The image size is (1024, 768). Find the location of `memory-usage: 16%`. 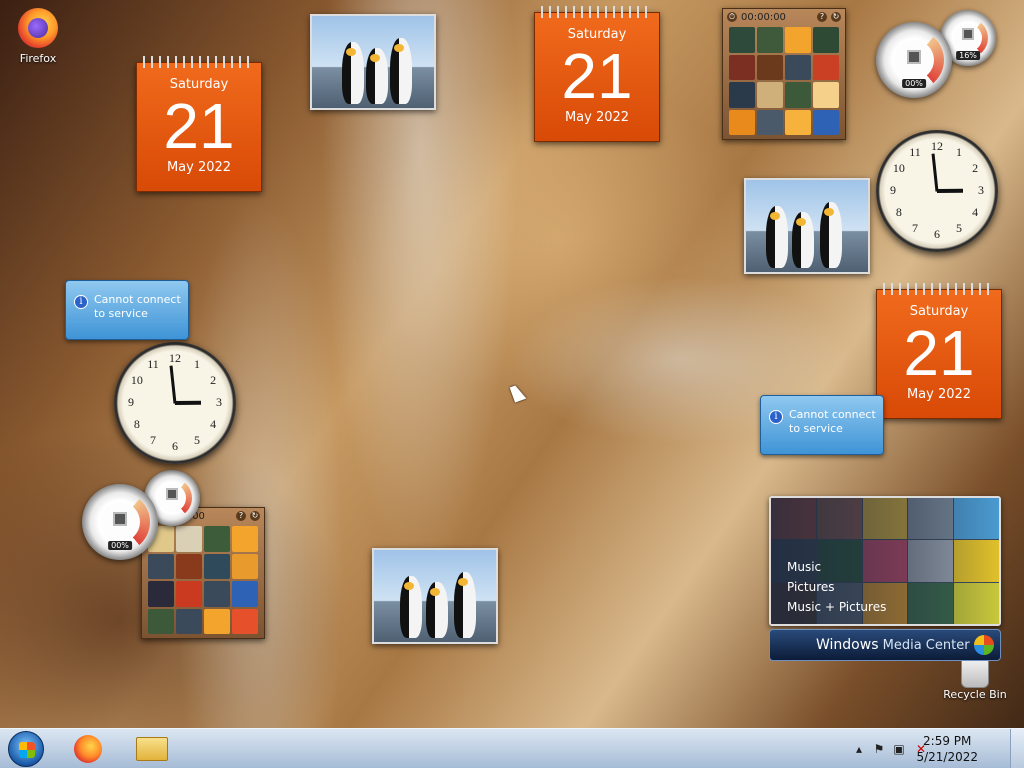

memory-usage: 16% is located at coordinates (968, 55).